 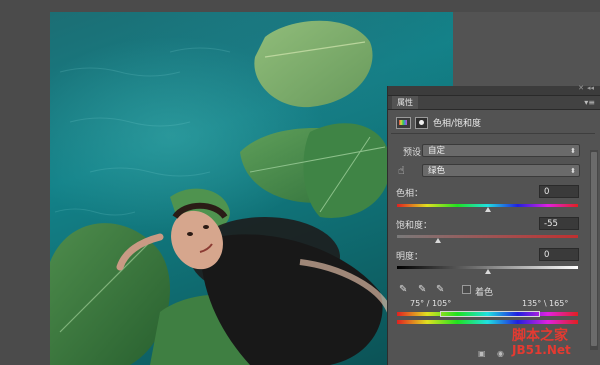 I want to click on range-right-text: 135° \ 165°, so click(x=545, y=303).